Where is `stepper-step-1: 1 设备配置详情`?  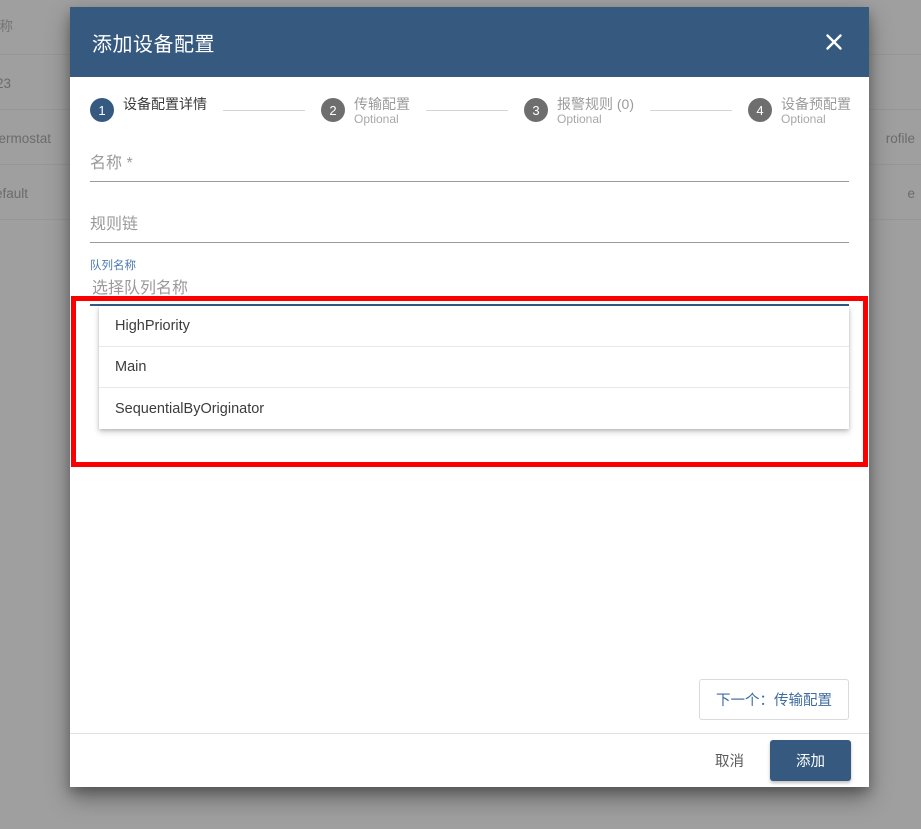 stepper-step-1: 1 设备配置详情 is located at coordinates (148, 109).